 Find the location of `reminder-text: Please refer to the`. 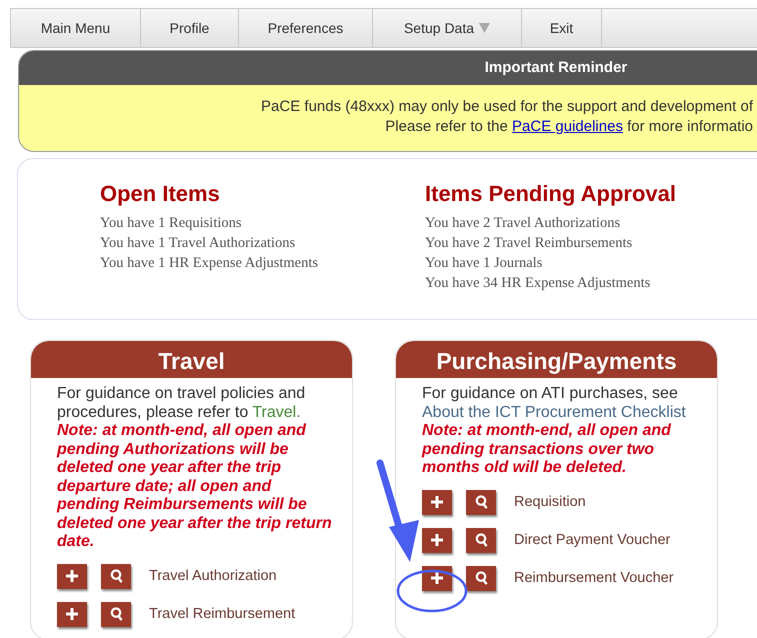

reminder-text: Please refer to the is located at coordinates (446, 126).